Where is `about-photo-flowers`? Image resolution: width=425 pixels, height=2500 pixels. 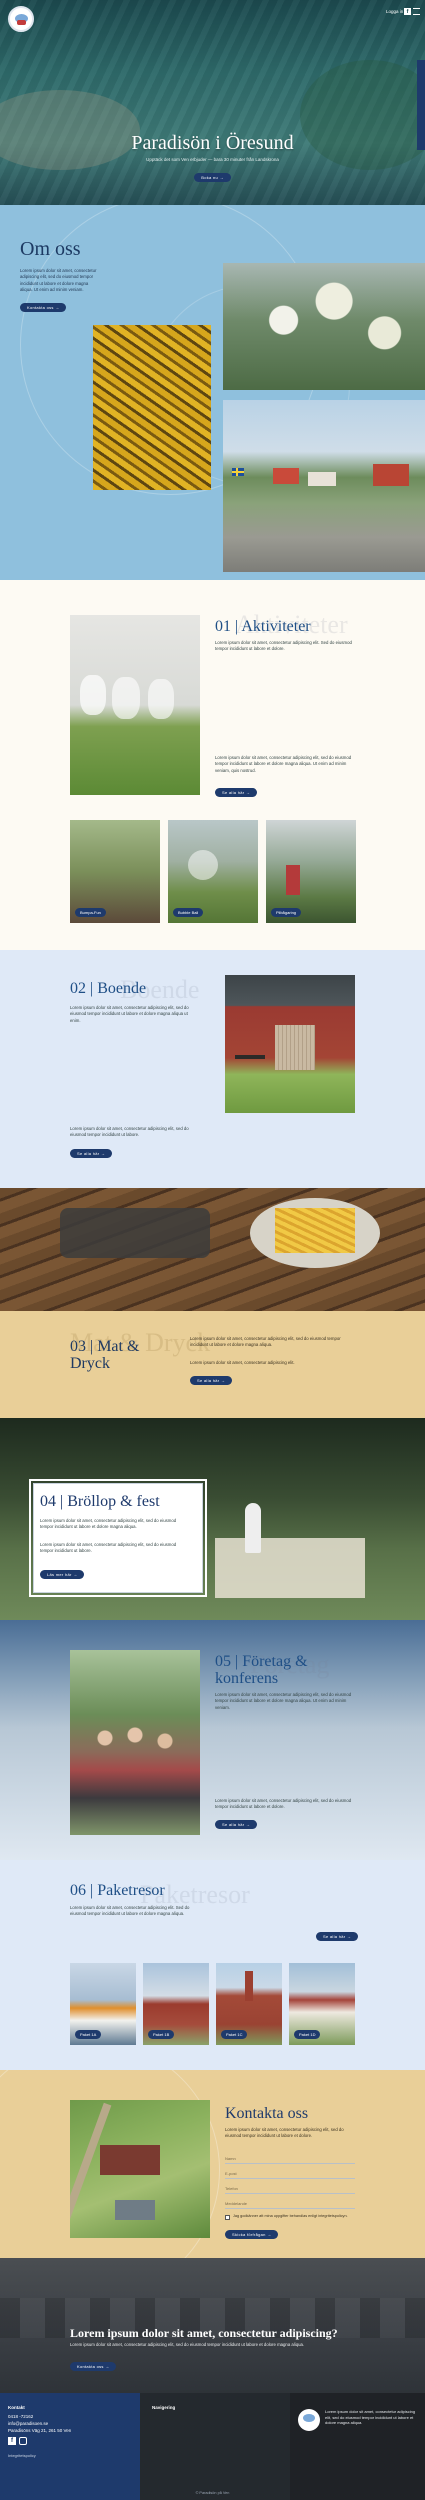 about-photo-flowers is located at coordinates (324, 326).